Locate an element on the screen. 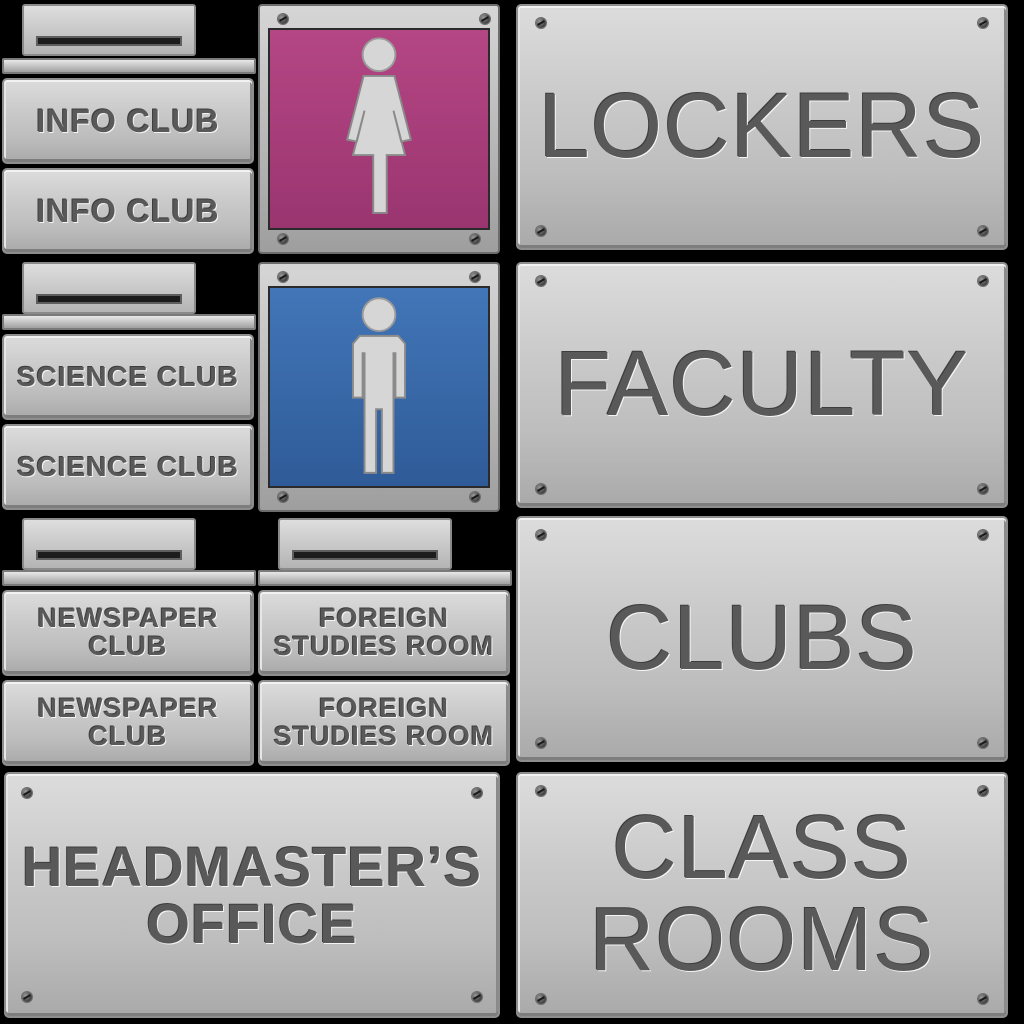 This screenshot has height=1024, width=1024. headmaster-office-label: HEADMASTER’S OFFICE is located at coordinates (252, 894).